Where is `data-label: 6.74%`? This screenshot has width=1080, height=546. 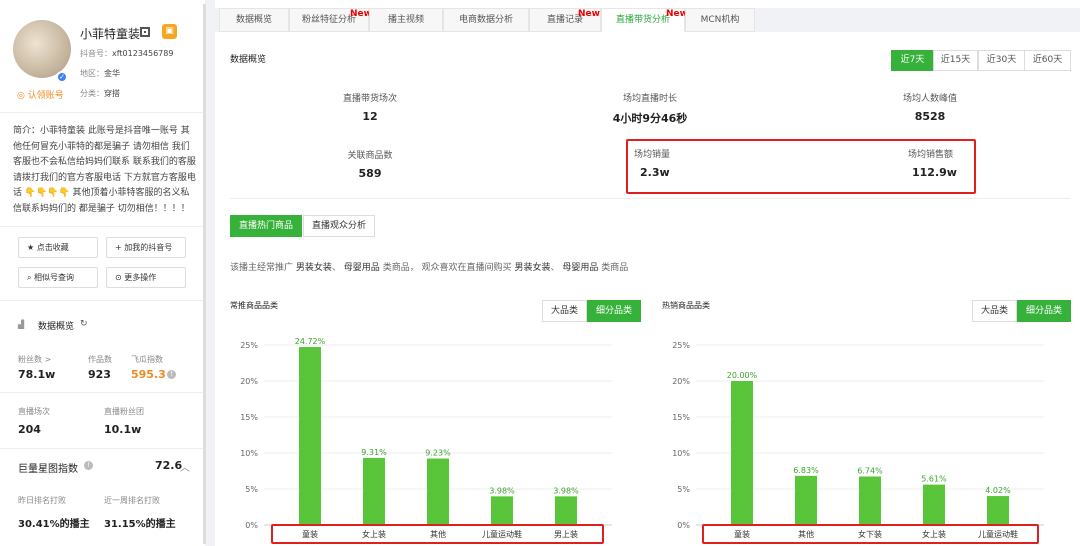 data-label: 6.74% is located at coordinates (870, 470).